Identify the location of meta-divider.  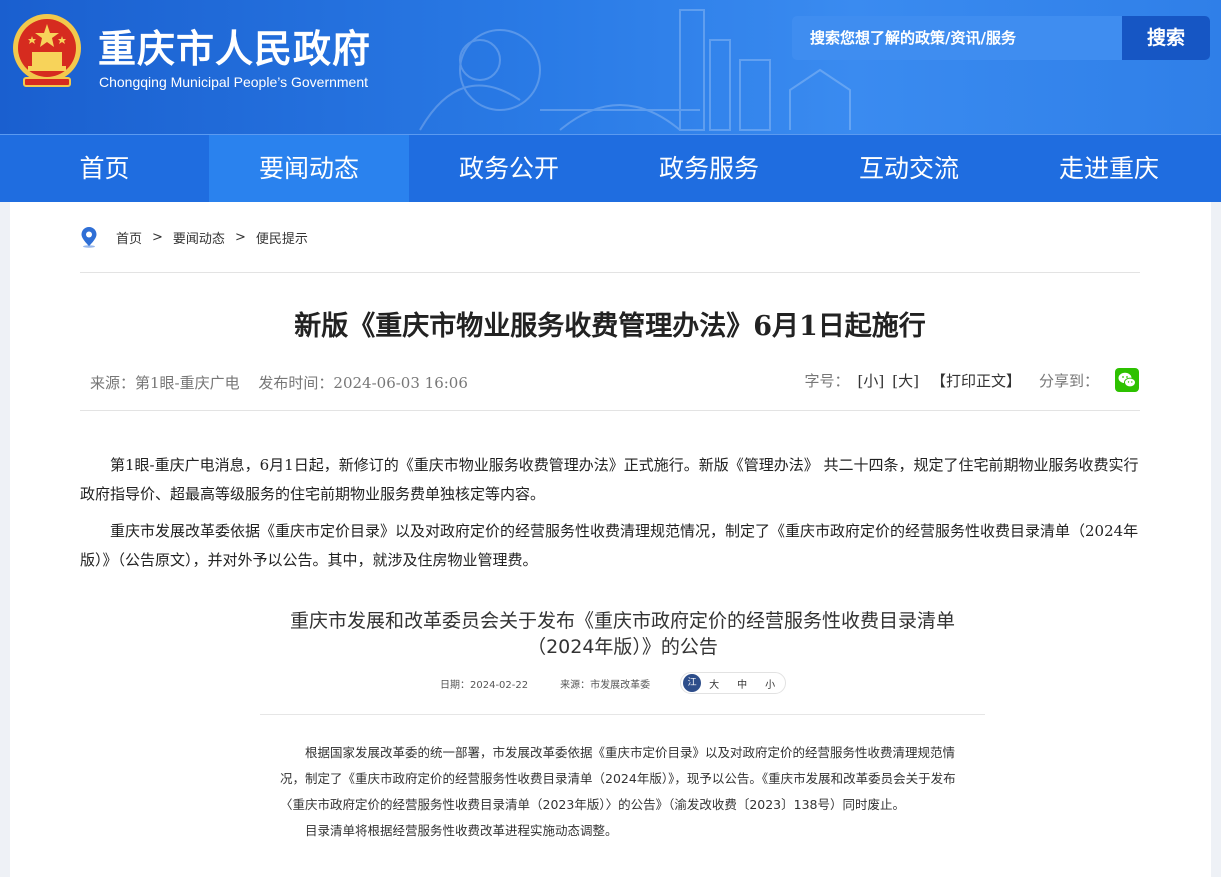
(610, 410).